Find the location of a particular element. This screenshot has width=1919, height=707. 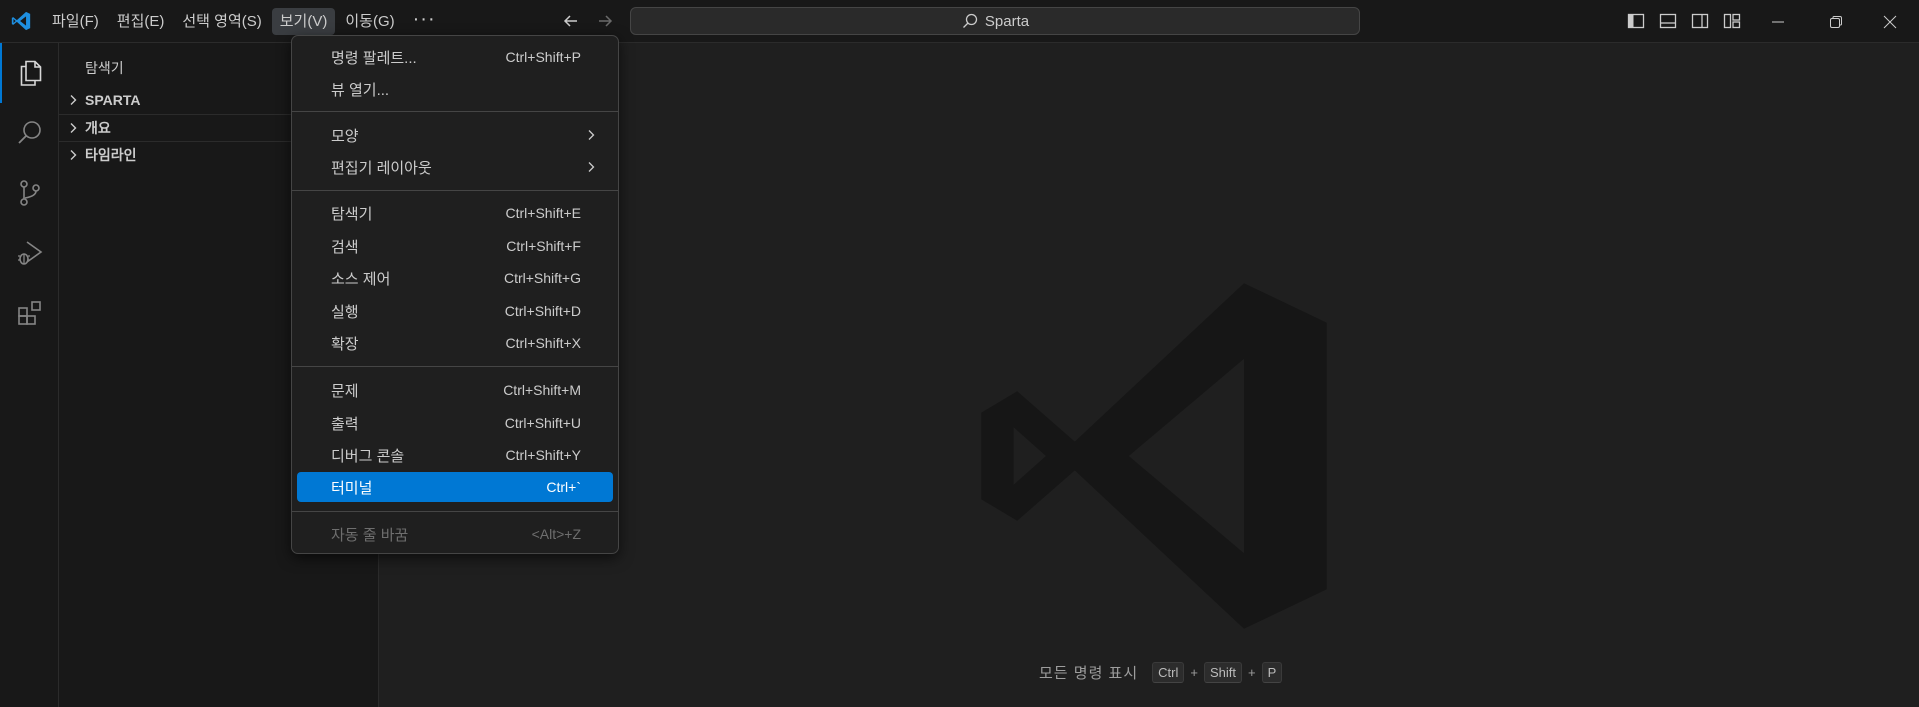

command-center-search: Sparta is located at coordinates (995, 21).